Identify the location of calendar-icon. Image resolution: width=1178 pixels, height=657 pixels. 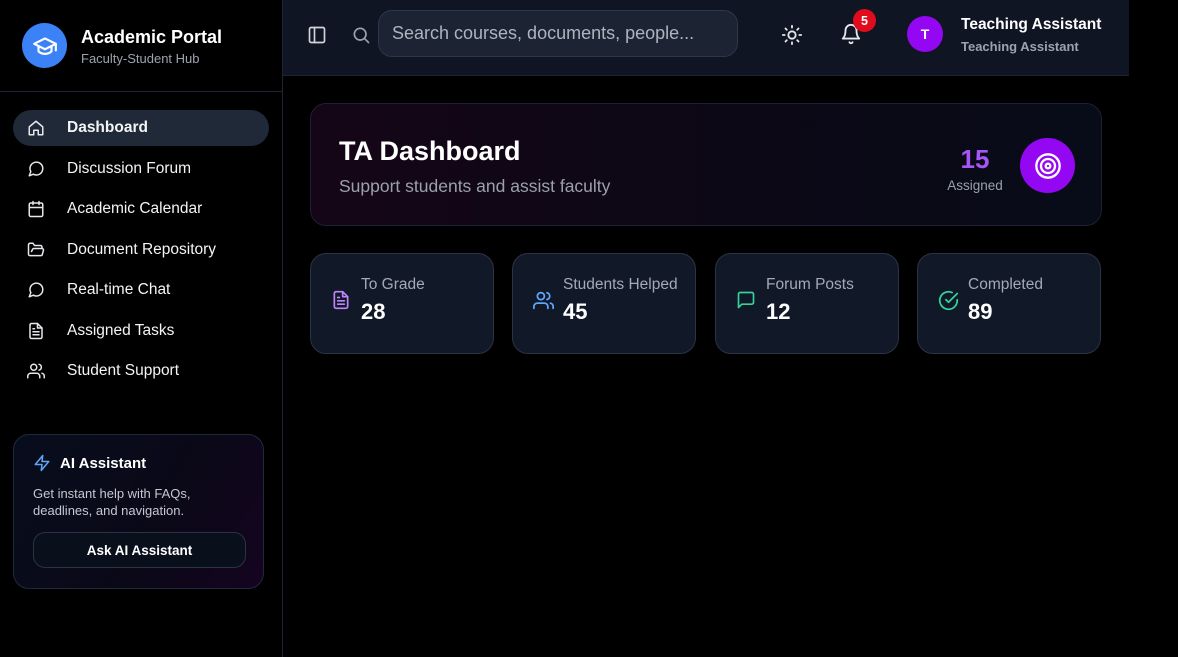
(36, 209).